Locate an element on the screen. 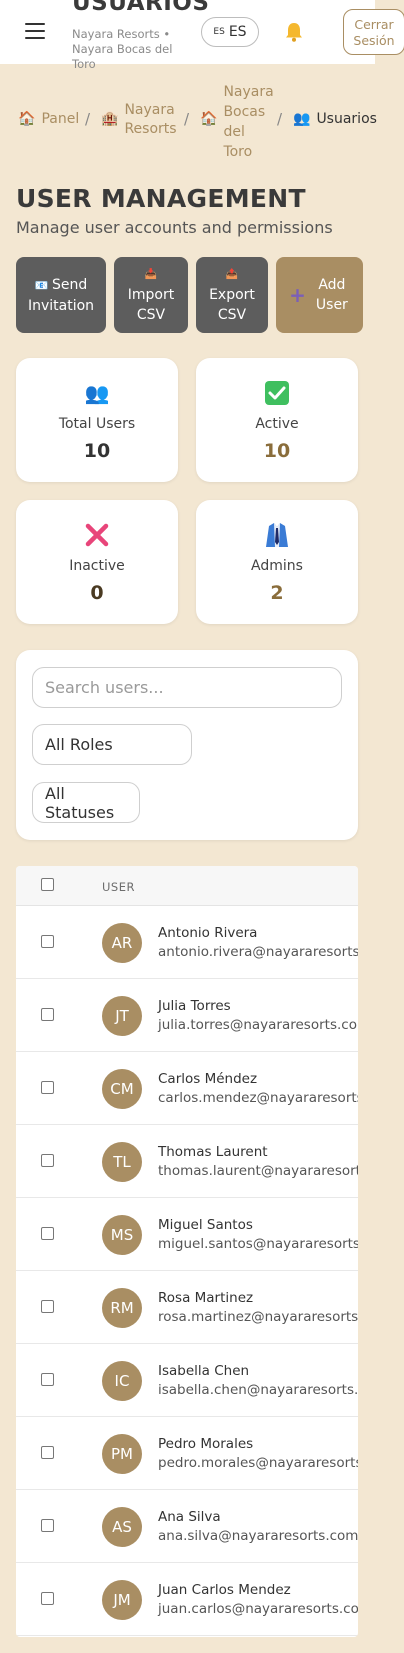 The image size is (404, 1653). select-all-checkbox is located at coordinates (47, 884).